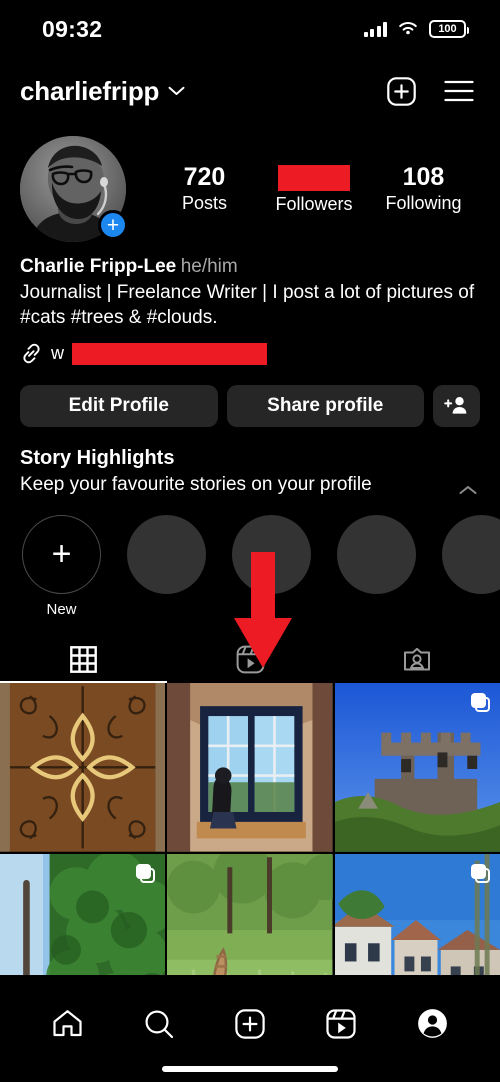  What do you see at coordinates (97, 457) in the screenshot?
I see `story-highlights-title: Story Highlights` at bounding box center [97, 457].